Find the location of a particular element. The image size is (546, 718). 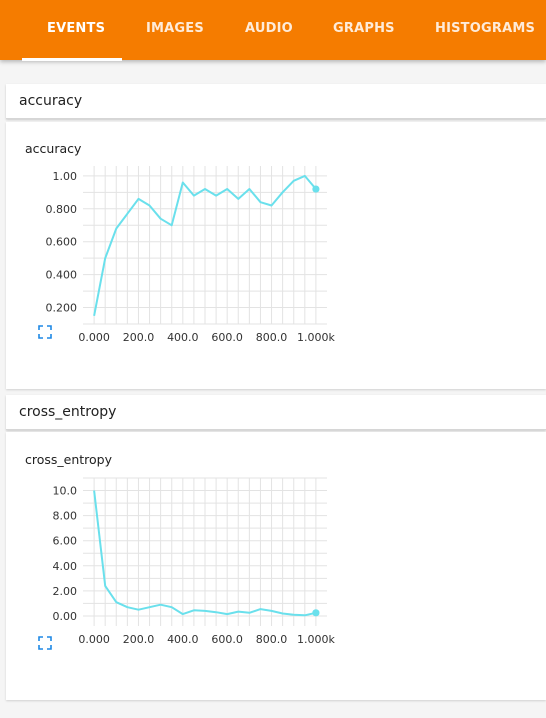

tab-histograms: HISTOGRAMS is located at coordinates (485, 30).